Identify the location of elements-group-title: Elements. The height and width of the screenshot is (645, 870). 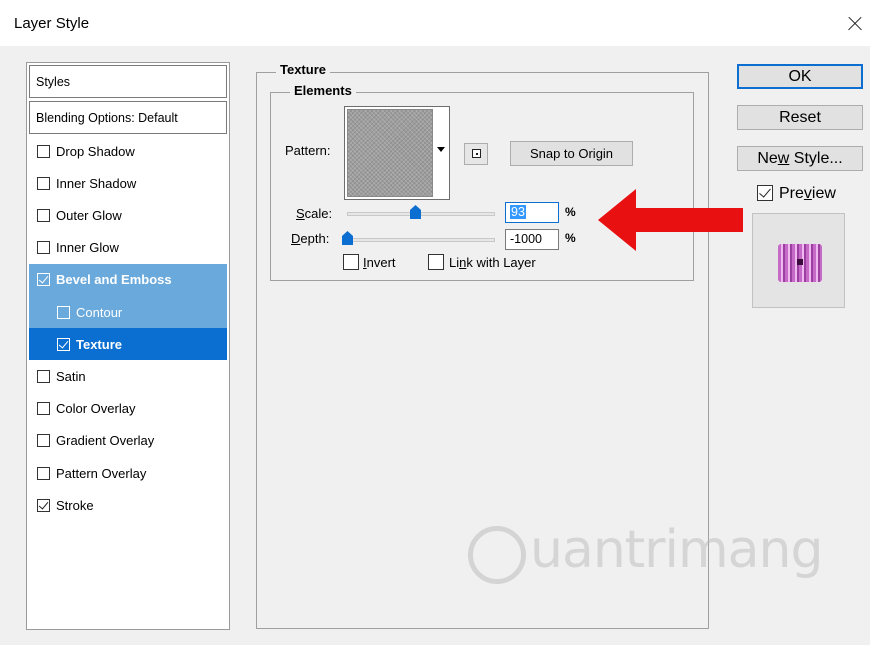
(323, 90).